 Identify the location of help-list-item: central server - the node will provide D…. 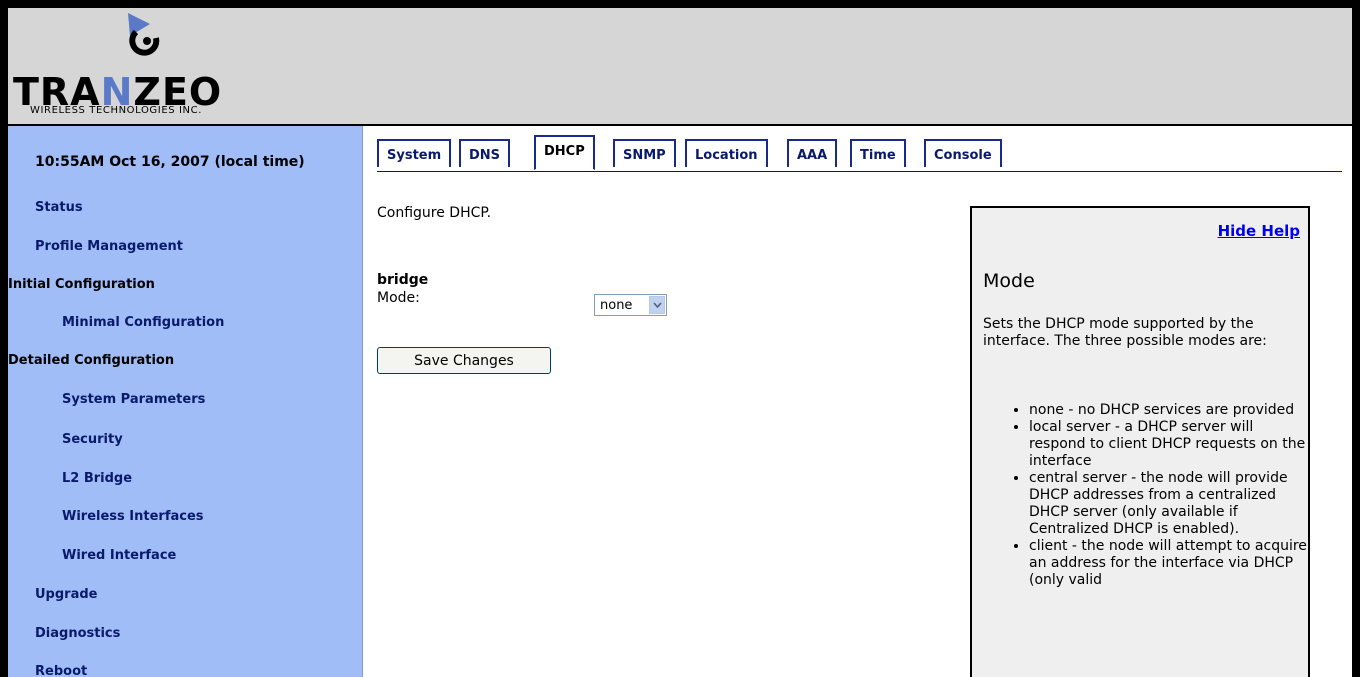
(1168, 504).